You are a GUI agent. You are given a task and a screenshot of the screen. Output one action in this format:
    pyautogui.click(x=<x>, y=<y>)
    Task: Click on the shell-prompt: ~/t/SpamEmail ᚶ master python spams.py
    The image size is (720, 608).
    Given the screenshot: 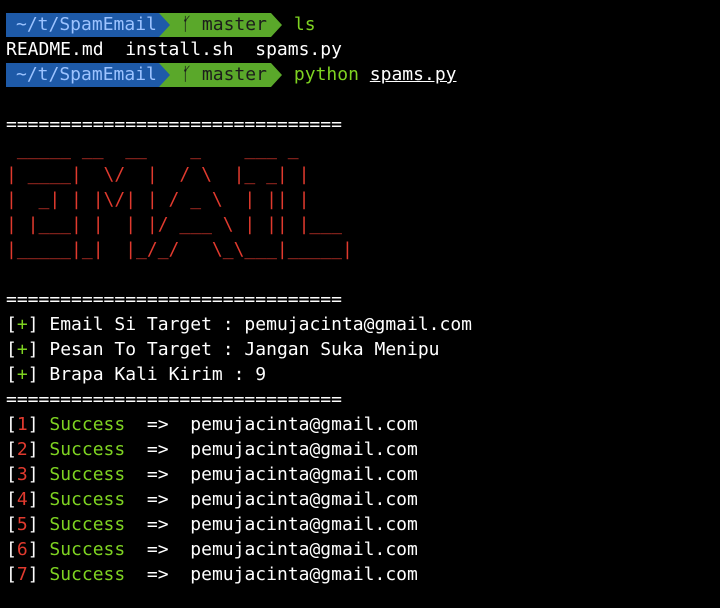 What is the action you would take?
    pyautogui.click(x=360, y=74)
    